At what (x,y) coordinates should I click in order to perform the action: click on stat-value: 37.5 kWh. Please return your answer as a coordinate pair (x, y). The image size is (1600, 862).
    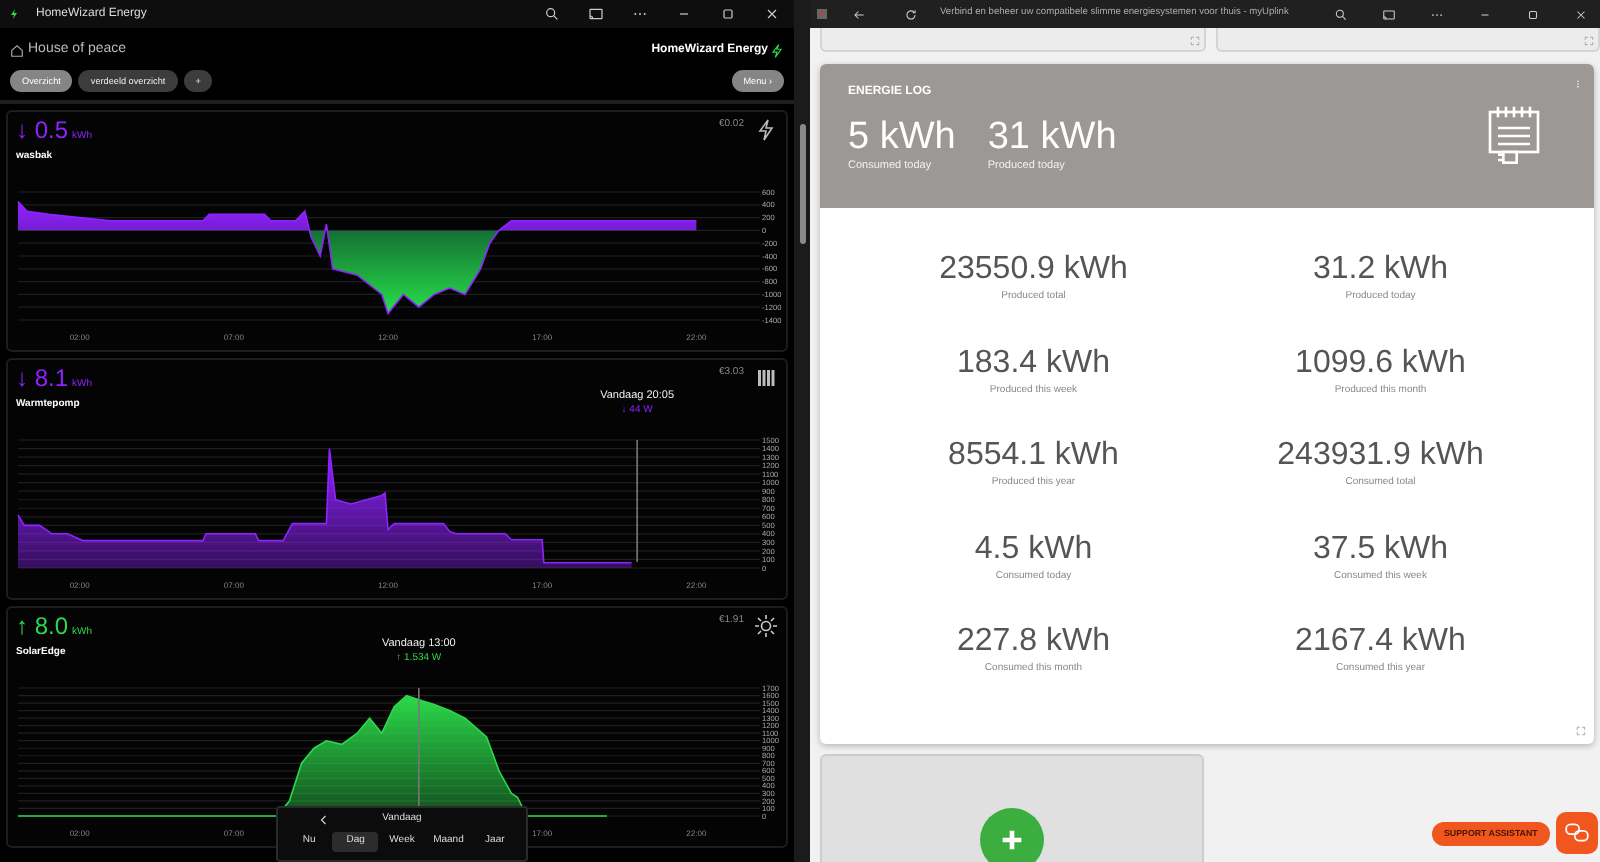
    Looking at the image, I should click on (1380, 548).